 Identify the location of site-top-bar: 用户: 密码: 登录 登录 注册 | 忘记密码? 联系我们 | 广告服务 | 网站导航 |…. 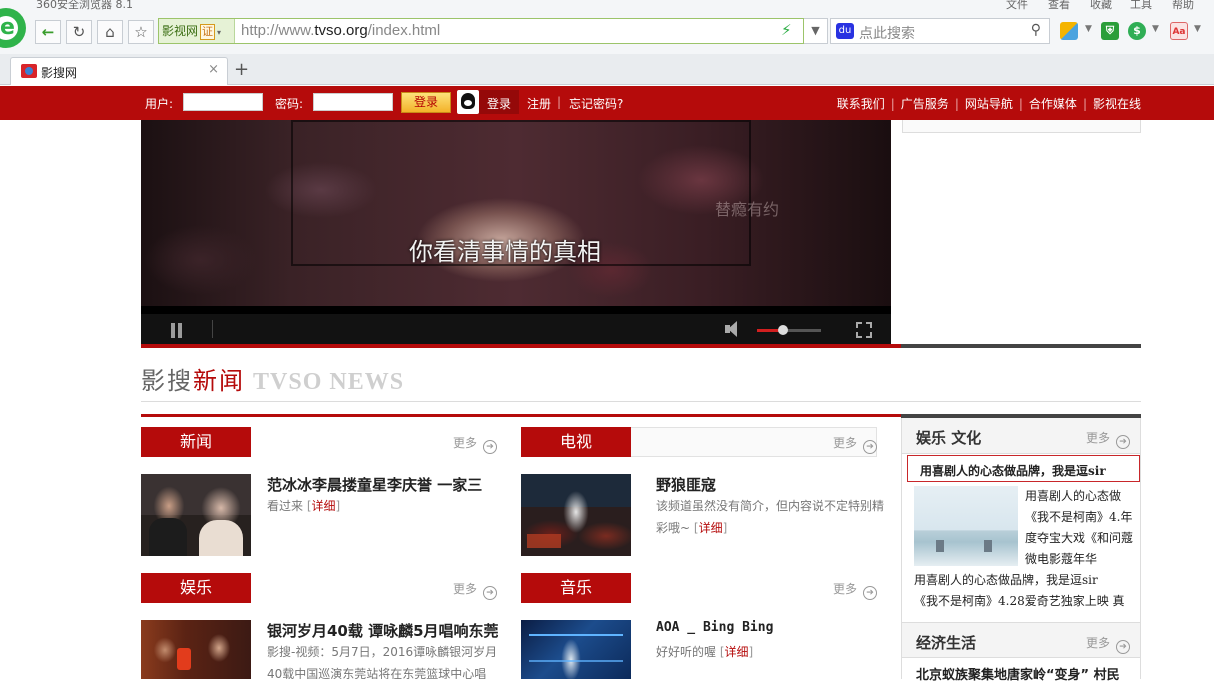
(607, 103).